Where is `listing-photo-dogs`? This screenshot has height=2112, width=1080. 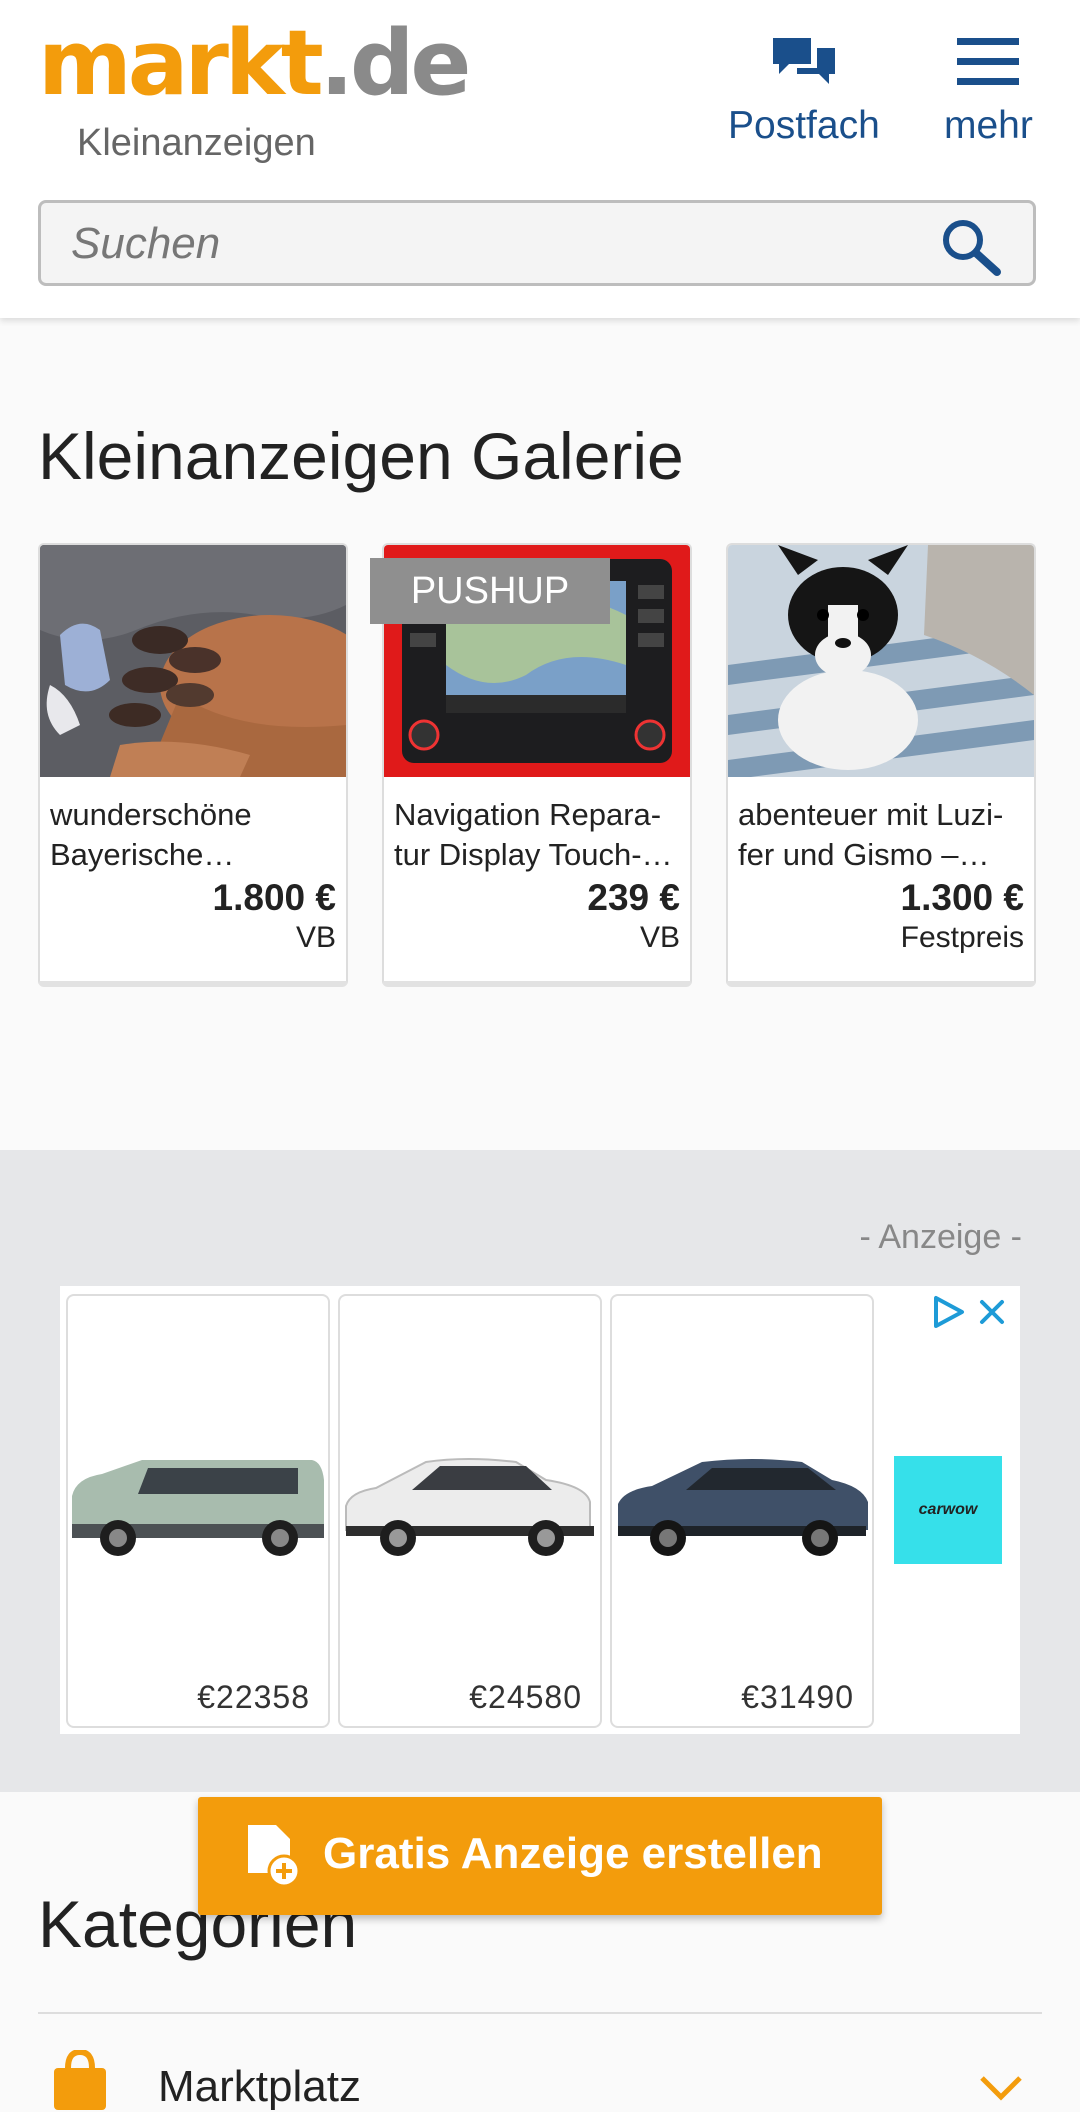 listing-photo-dogs is located at coordinates (193, 661).